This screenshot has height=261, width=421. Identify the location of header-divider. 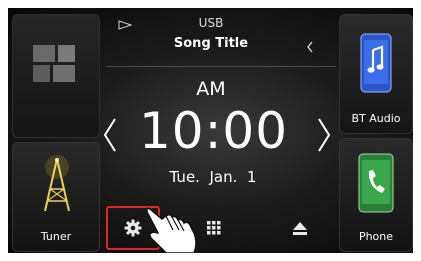
(221, 66).